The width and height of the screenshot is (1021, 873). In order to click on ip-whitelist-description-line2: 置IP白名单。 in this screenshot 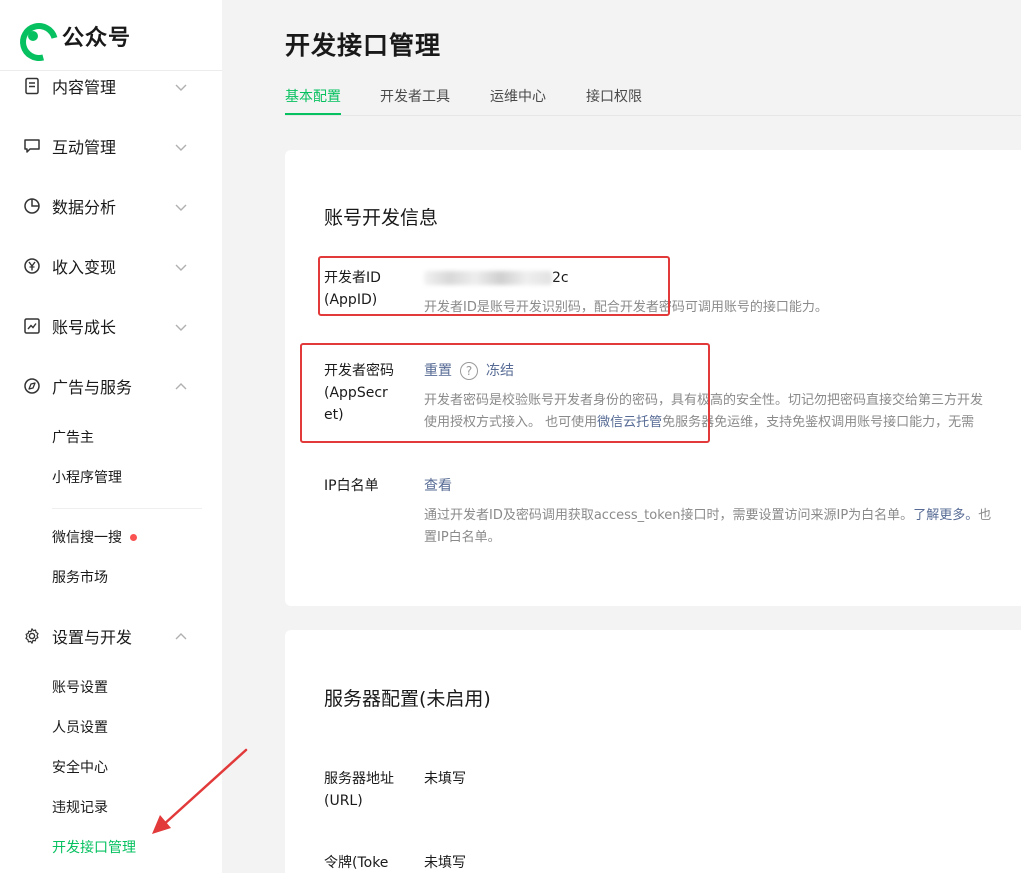, I will do `click(462, 537)`.